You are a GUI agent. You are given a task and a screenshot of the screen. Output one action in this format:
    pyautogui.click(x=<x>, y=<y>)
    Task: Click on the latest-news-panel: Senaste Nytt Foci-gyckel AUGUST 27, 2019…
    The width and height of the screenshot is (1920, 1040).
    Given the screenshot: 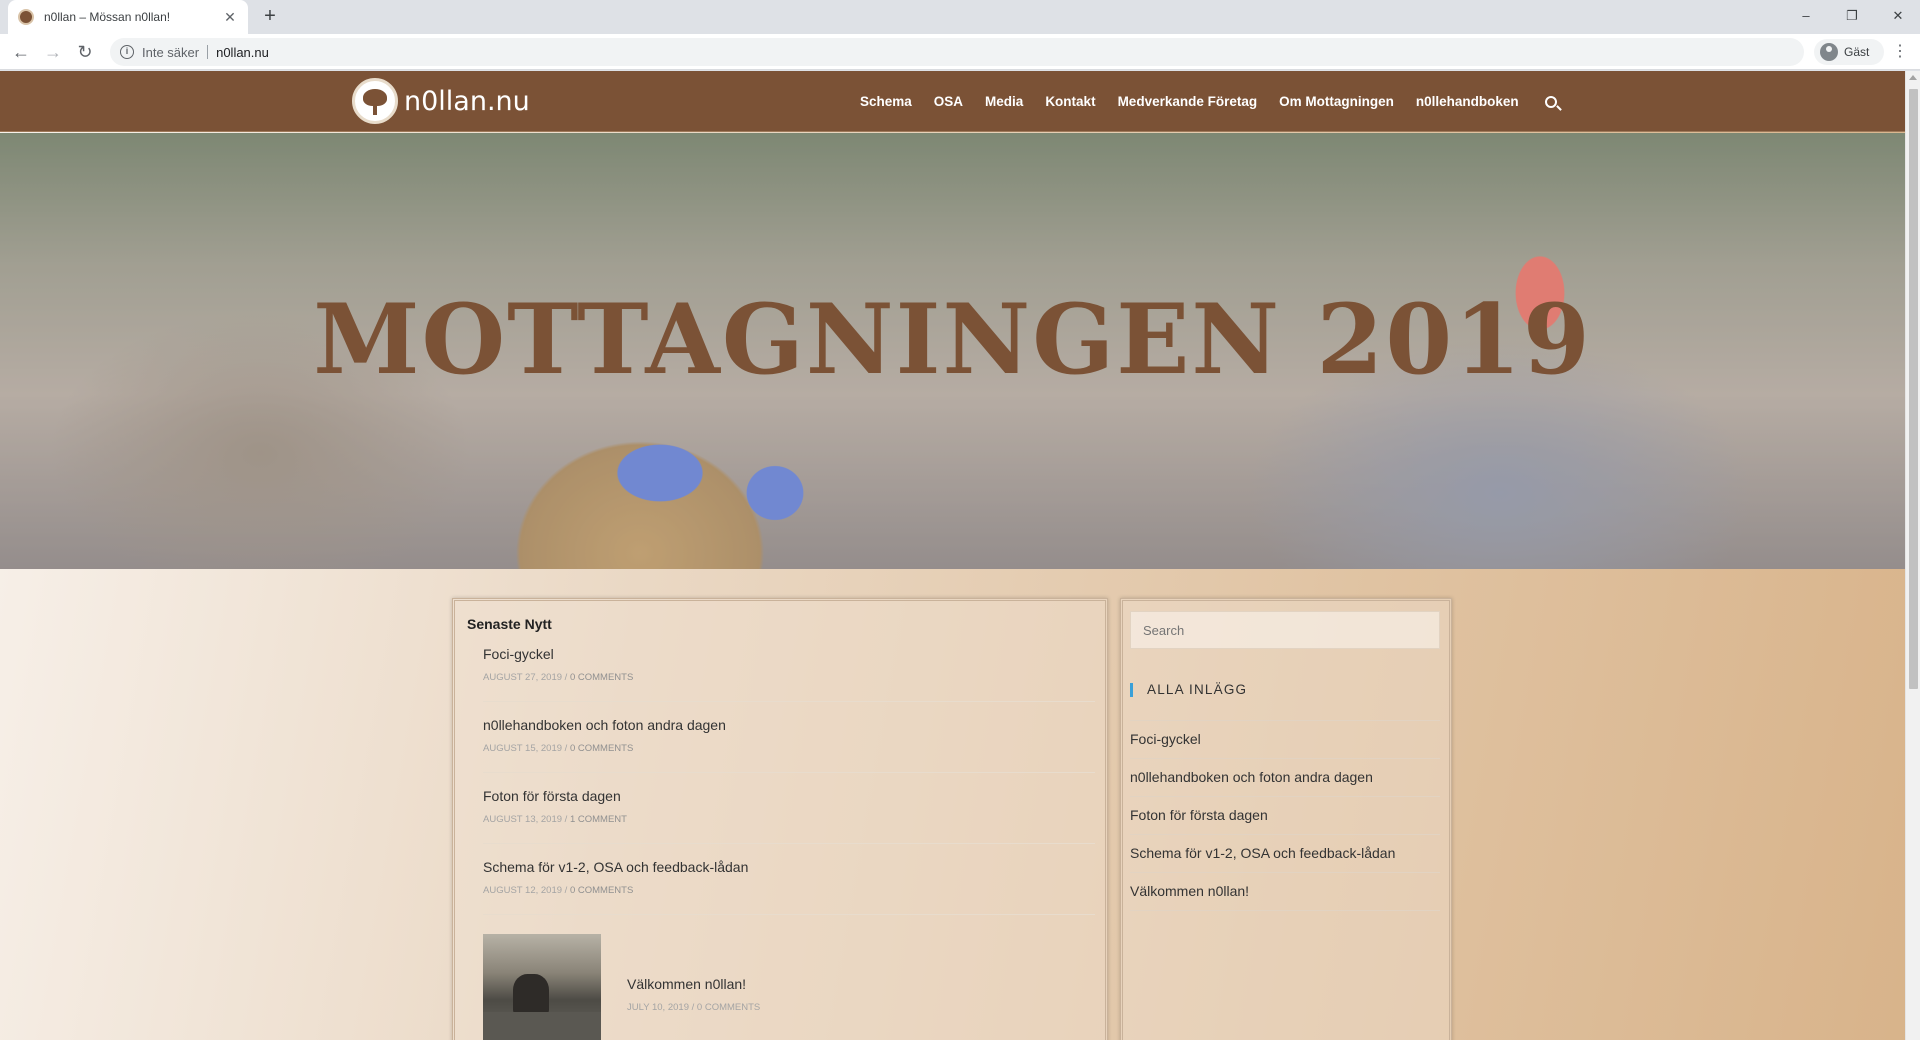 What is the action you would take?
    pyautogui.click(x=780, y=819)
    